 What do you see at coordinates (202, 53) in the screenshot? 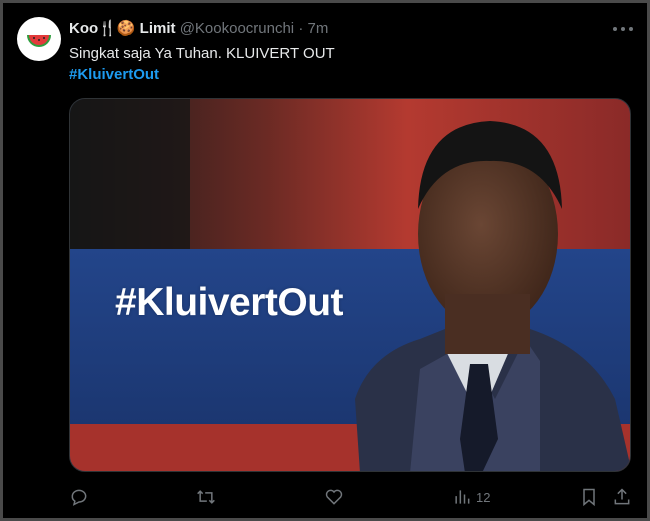
I see `tweet-body: Singkat saja Ya Tuhan. KLUIVERT OUT` at bounding box center [202, 53].